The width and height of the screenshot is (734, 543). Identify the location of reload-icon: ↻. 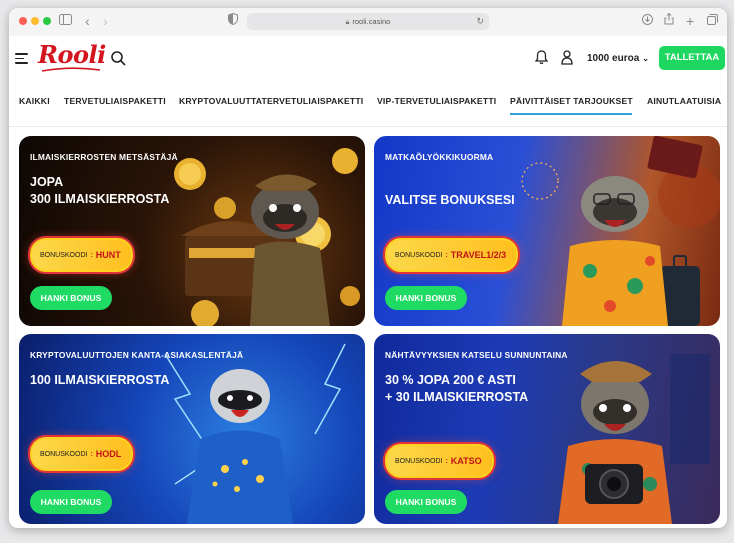
(480, 21).